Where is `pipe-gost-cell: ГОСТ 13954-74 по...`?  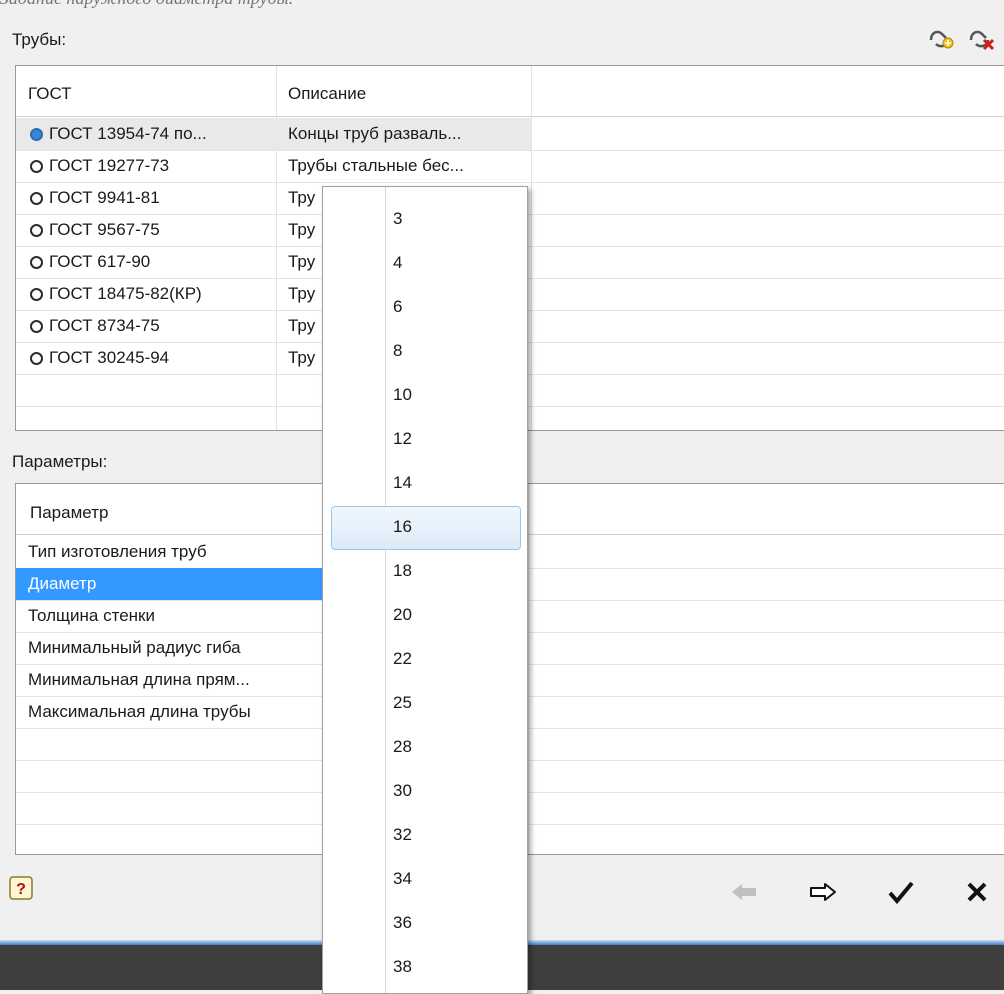
pipe-gost-cell: ГОСТ 13954-74 по... is located at coordinates (152, 134).